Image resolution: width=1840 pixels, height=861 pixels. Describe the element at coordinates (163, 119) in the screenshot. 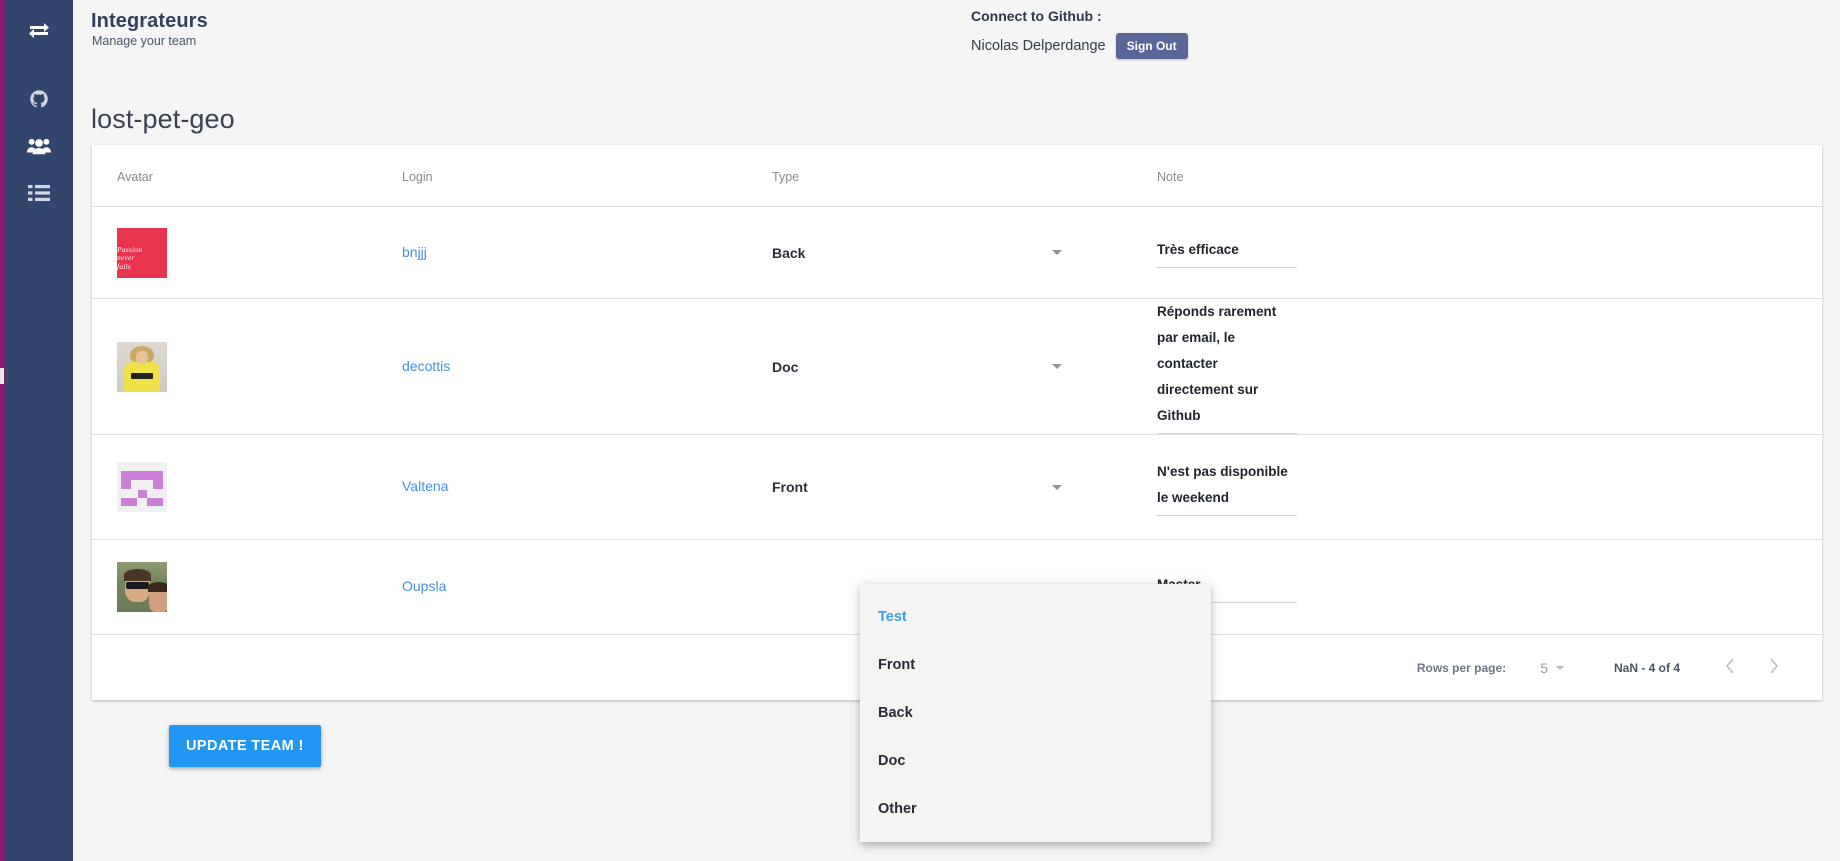

I see `repository-title: lost-pet-geo` at that location.